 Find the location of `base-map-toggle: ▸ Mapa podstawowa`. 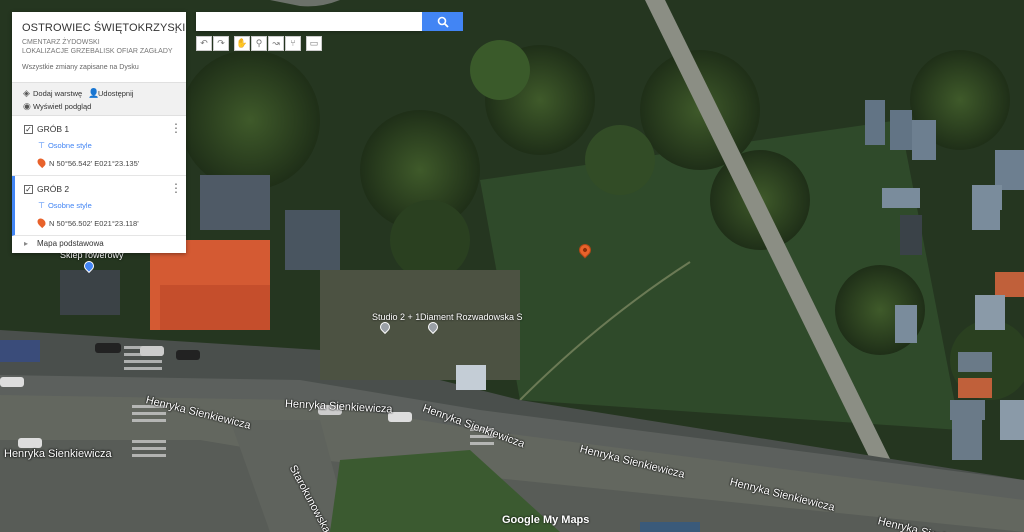

base-map-toggle: ▸ Mapa podstawowa is located at coordinates (99, 244).